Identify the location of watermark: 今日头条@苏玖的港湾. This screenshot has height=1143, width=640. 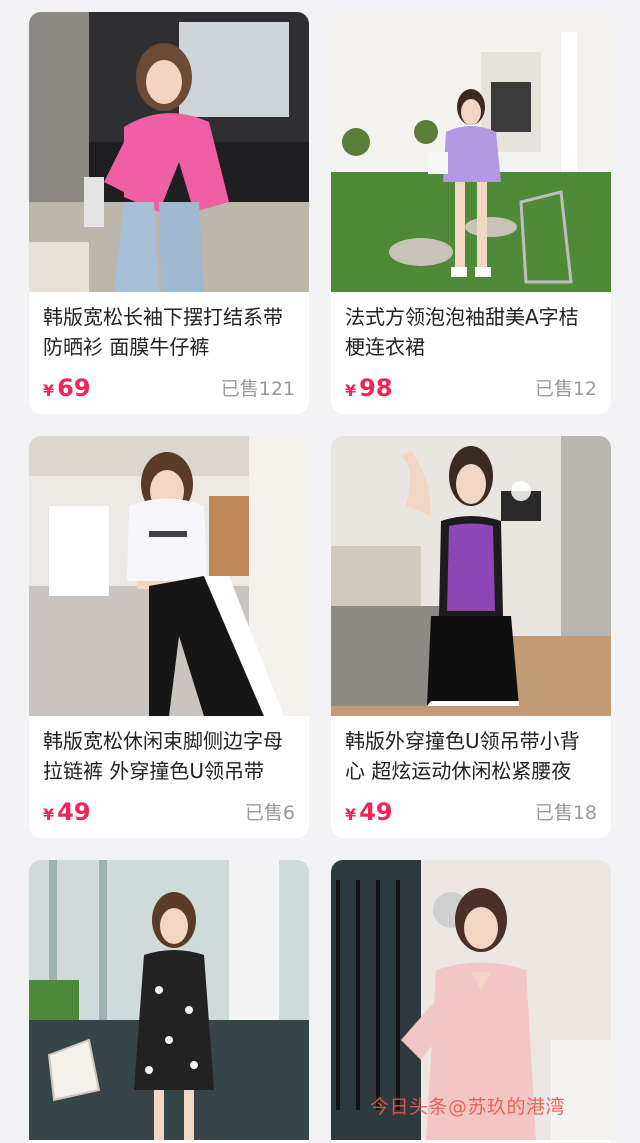
(468, 1107).